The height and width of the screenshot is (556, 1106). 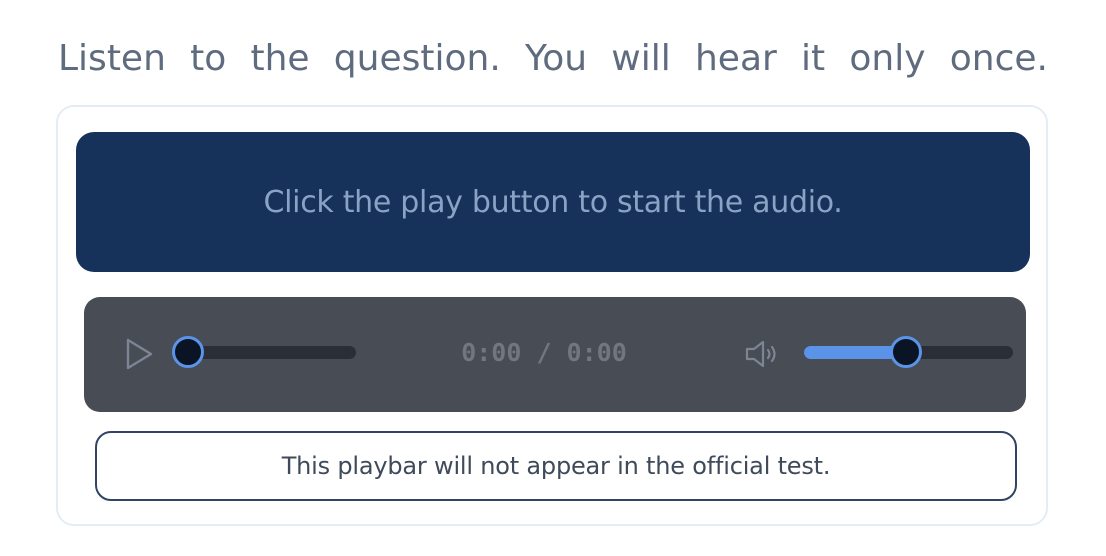 I want to click on volume-slider-thumb, so click(x=906, y=352).